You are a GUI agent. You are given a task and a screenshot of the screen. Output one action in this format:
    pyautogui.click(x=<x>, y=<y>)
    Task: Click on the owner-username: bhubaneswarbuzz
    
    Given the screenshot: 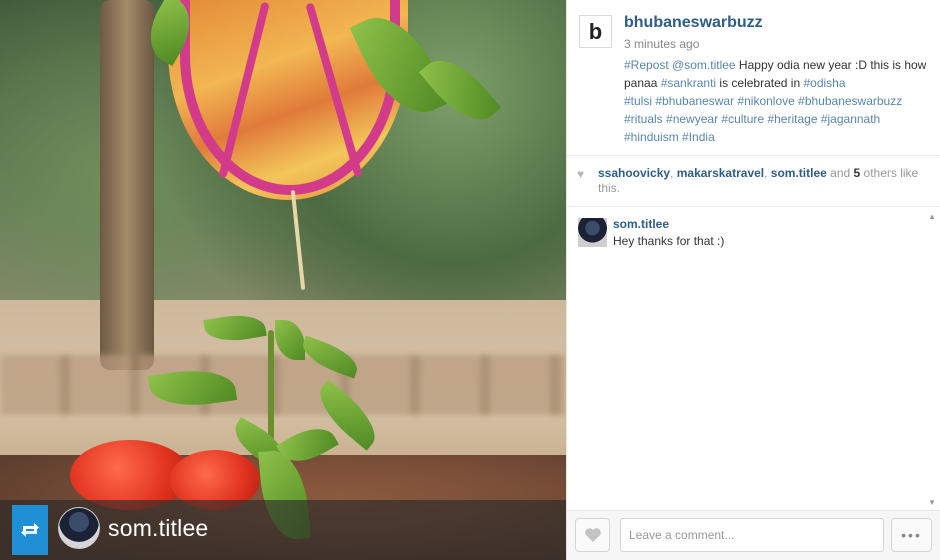 What is the action you would take?
    pyautogui.click(x=693, y=23)
    